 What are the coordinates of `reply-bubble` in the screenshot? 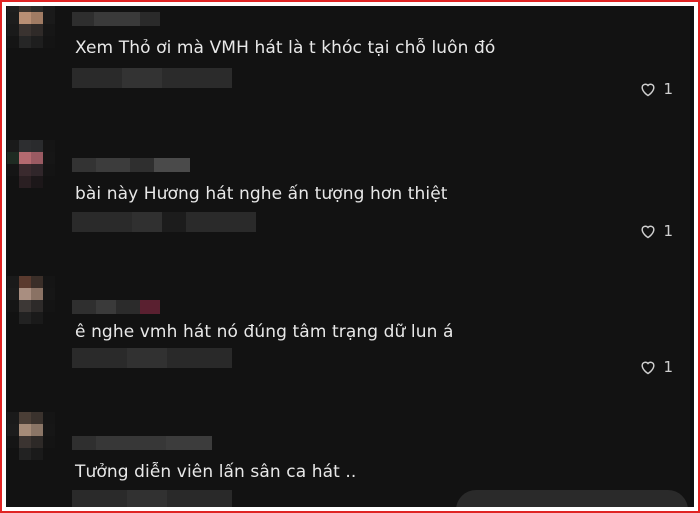 It's located at (572, 498).